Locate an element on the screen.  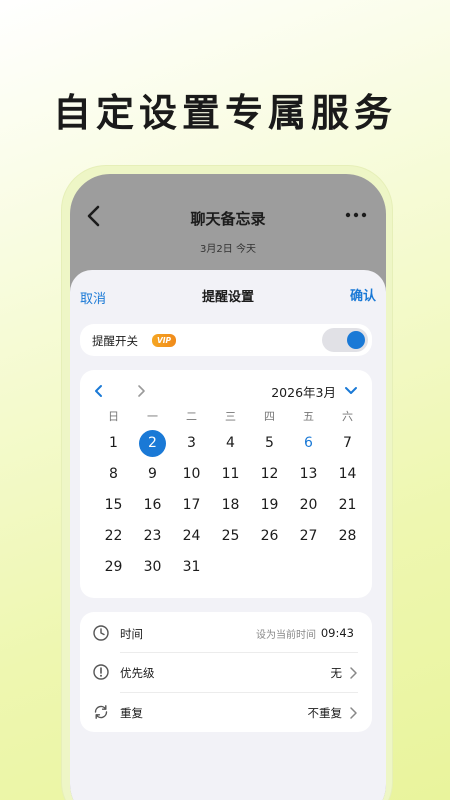
clock-icon is located at coordinates (101, 633).